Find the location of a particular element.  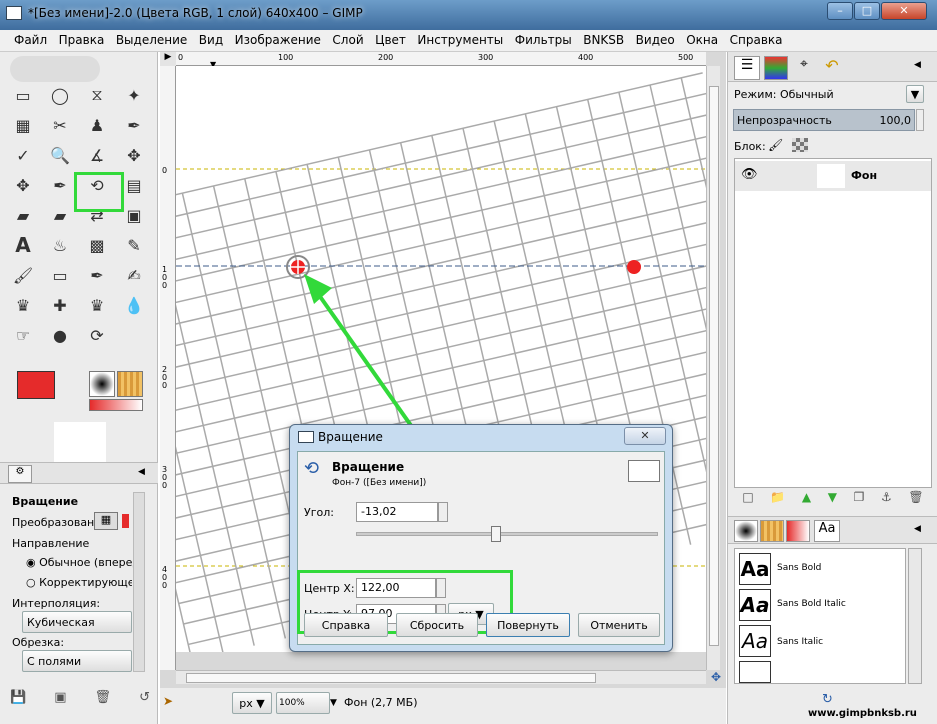

canvas-vertical-scrollbar is located at coordinates (713, 368).